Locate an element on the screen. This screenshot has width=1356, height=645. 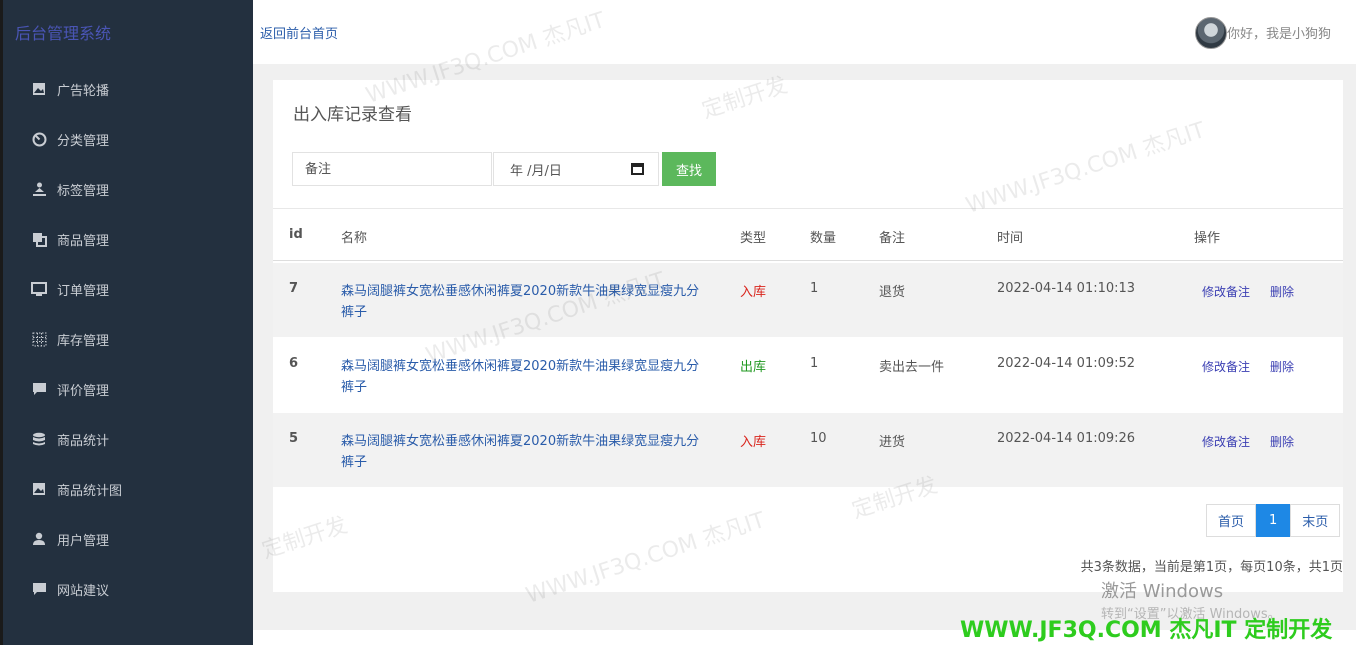
copy-icon is located at coordinates (39, 239).